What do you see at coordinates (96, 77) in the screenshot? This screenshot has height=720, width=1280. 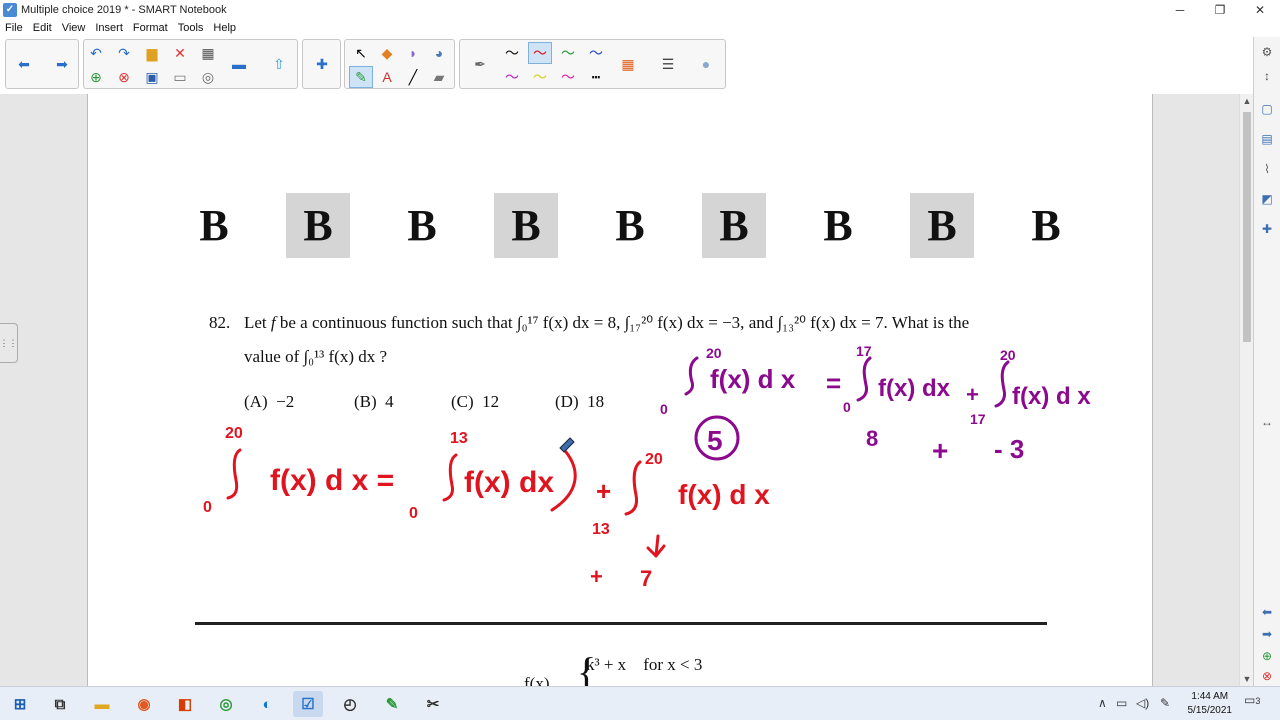 I see `add-page-icon: ⊕` at bounding box center [96, 77].